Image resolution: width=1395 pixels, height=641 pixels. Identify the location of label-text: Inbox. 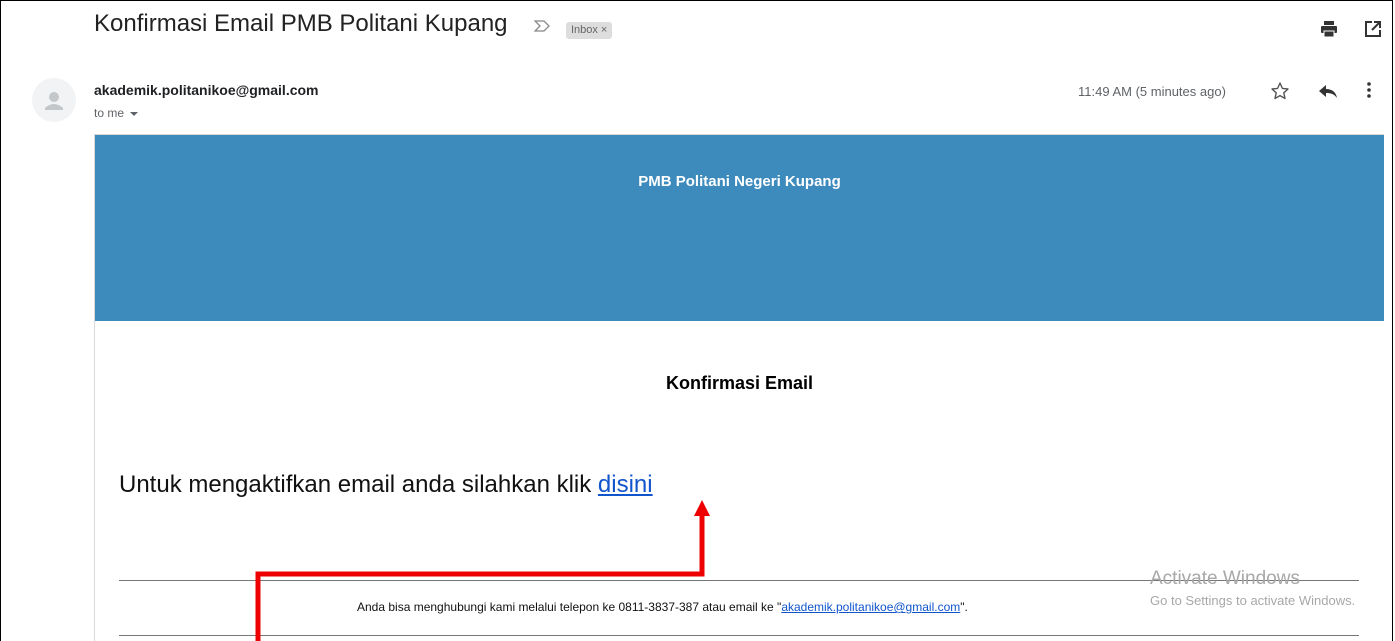
(584, 30).